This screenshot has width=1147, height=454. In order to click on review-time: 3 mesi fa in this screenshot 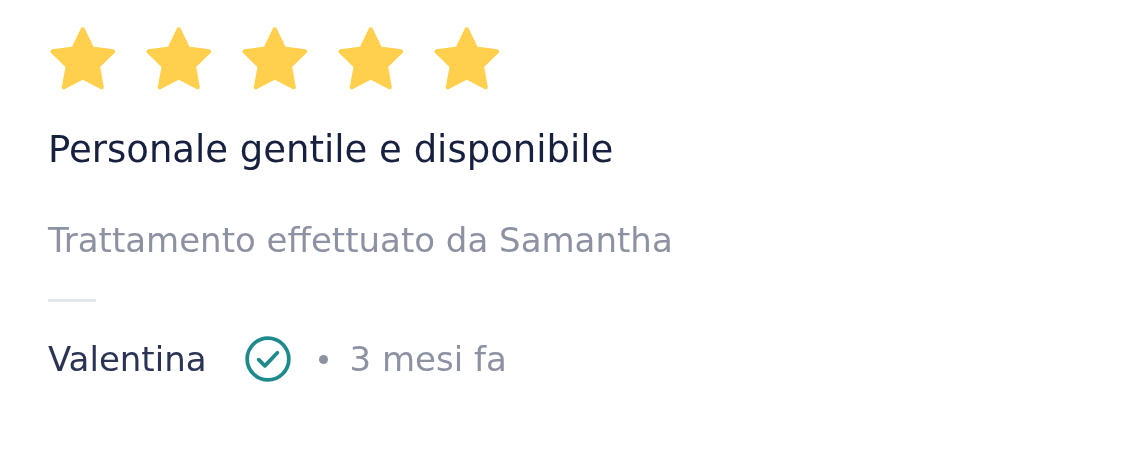, I will do `click(428, 359)`.